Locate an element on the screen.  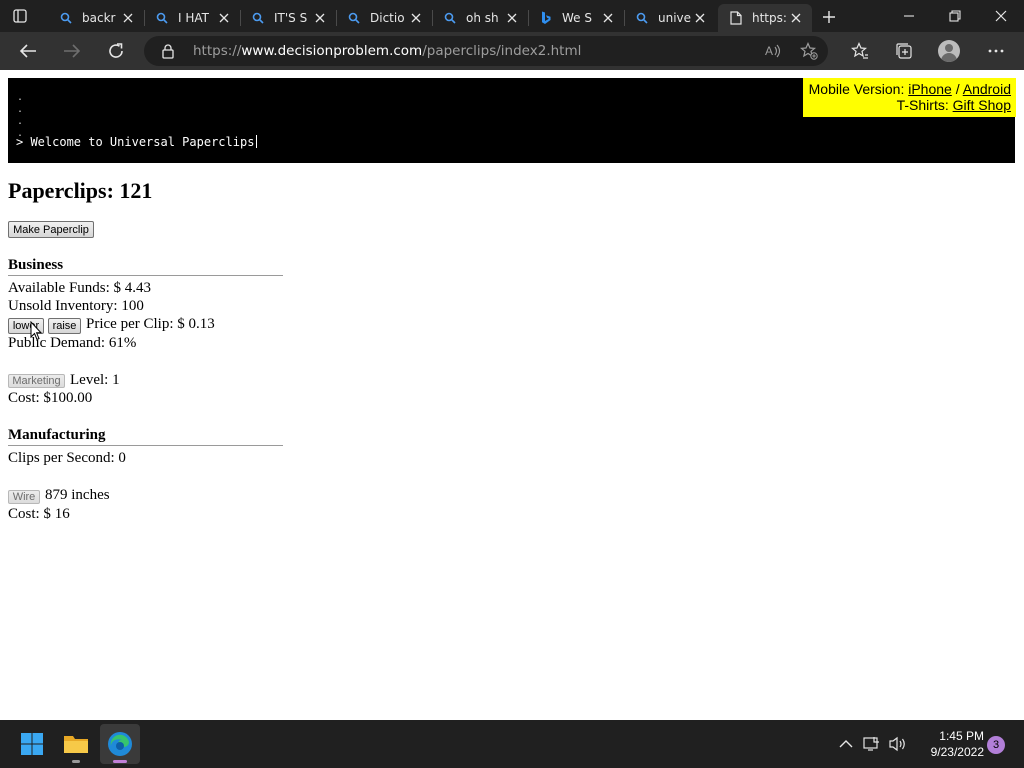
tab-5-label: oh sh is located at coordinates (482, 18).